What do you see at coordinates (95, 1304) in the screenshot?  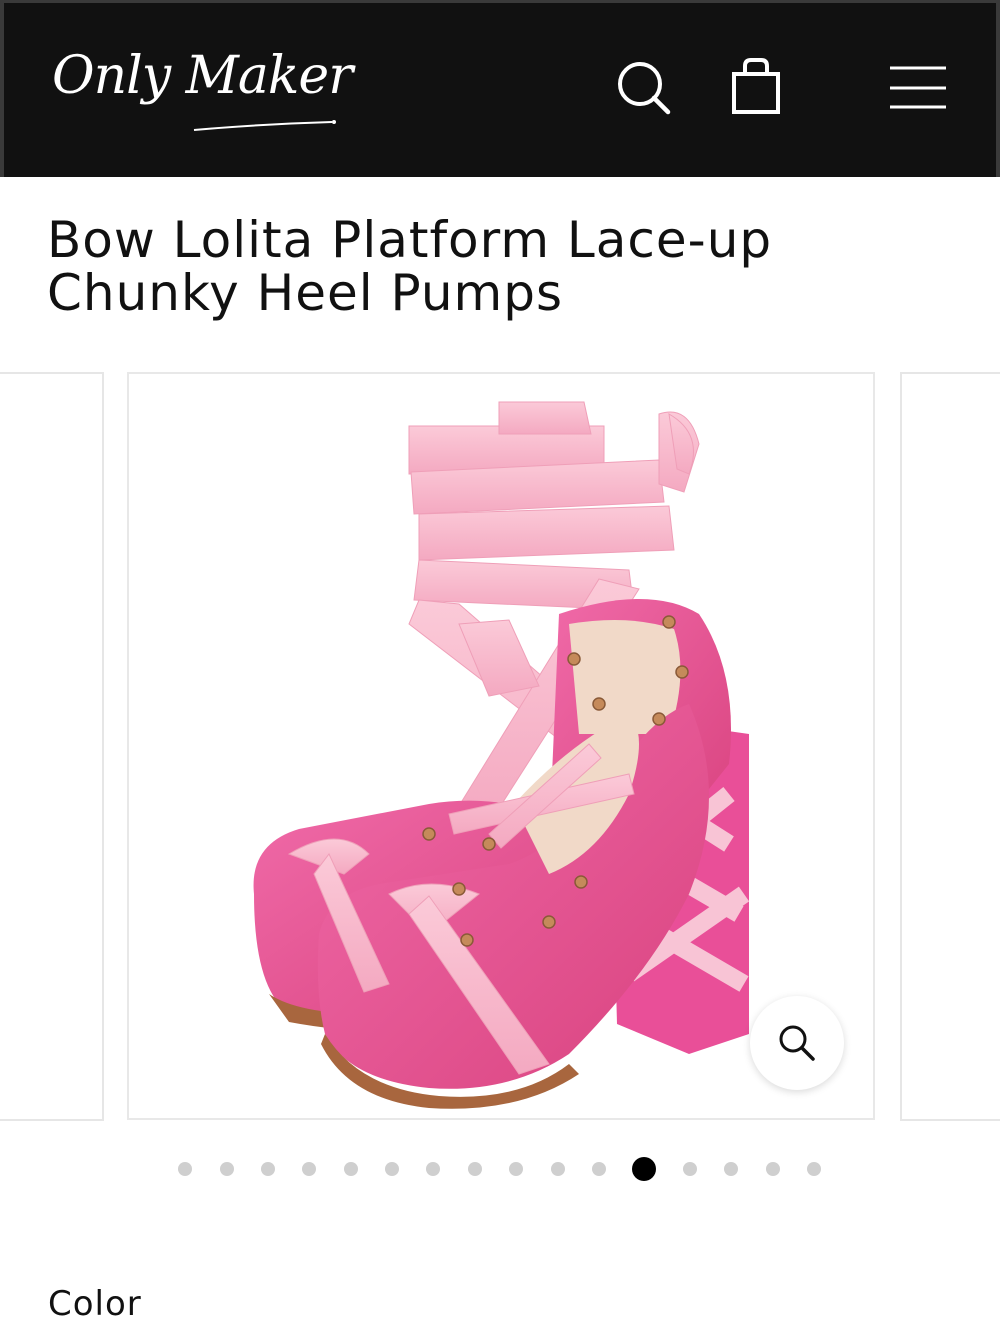 I see `color-option-label: Color` at bounding box center [95, 1304].